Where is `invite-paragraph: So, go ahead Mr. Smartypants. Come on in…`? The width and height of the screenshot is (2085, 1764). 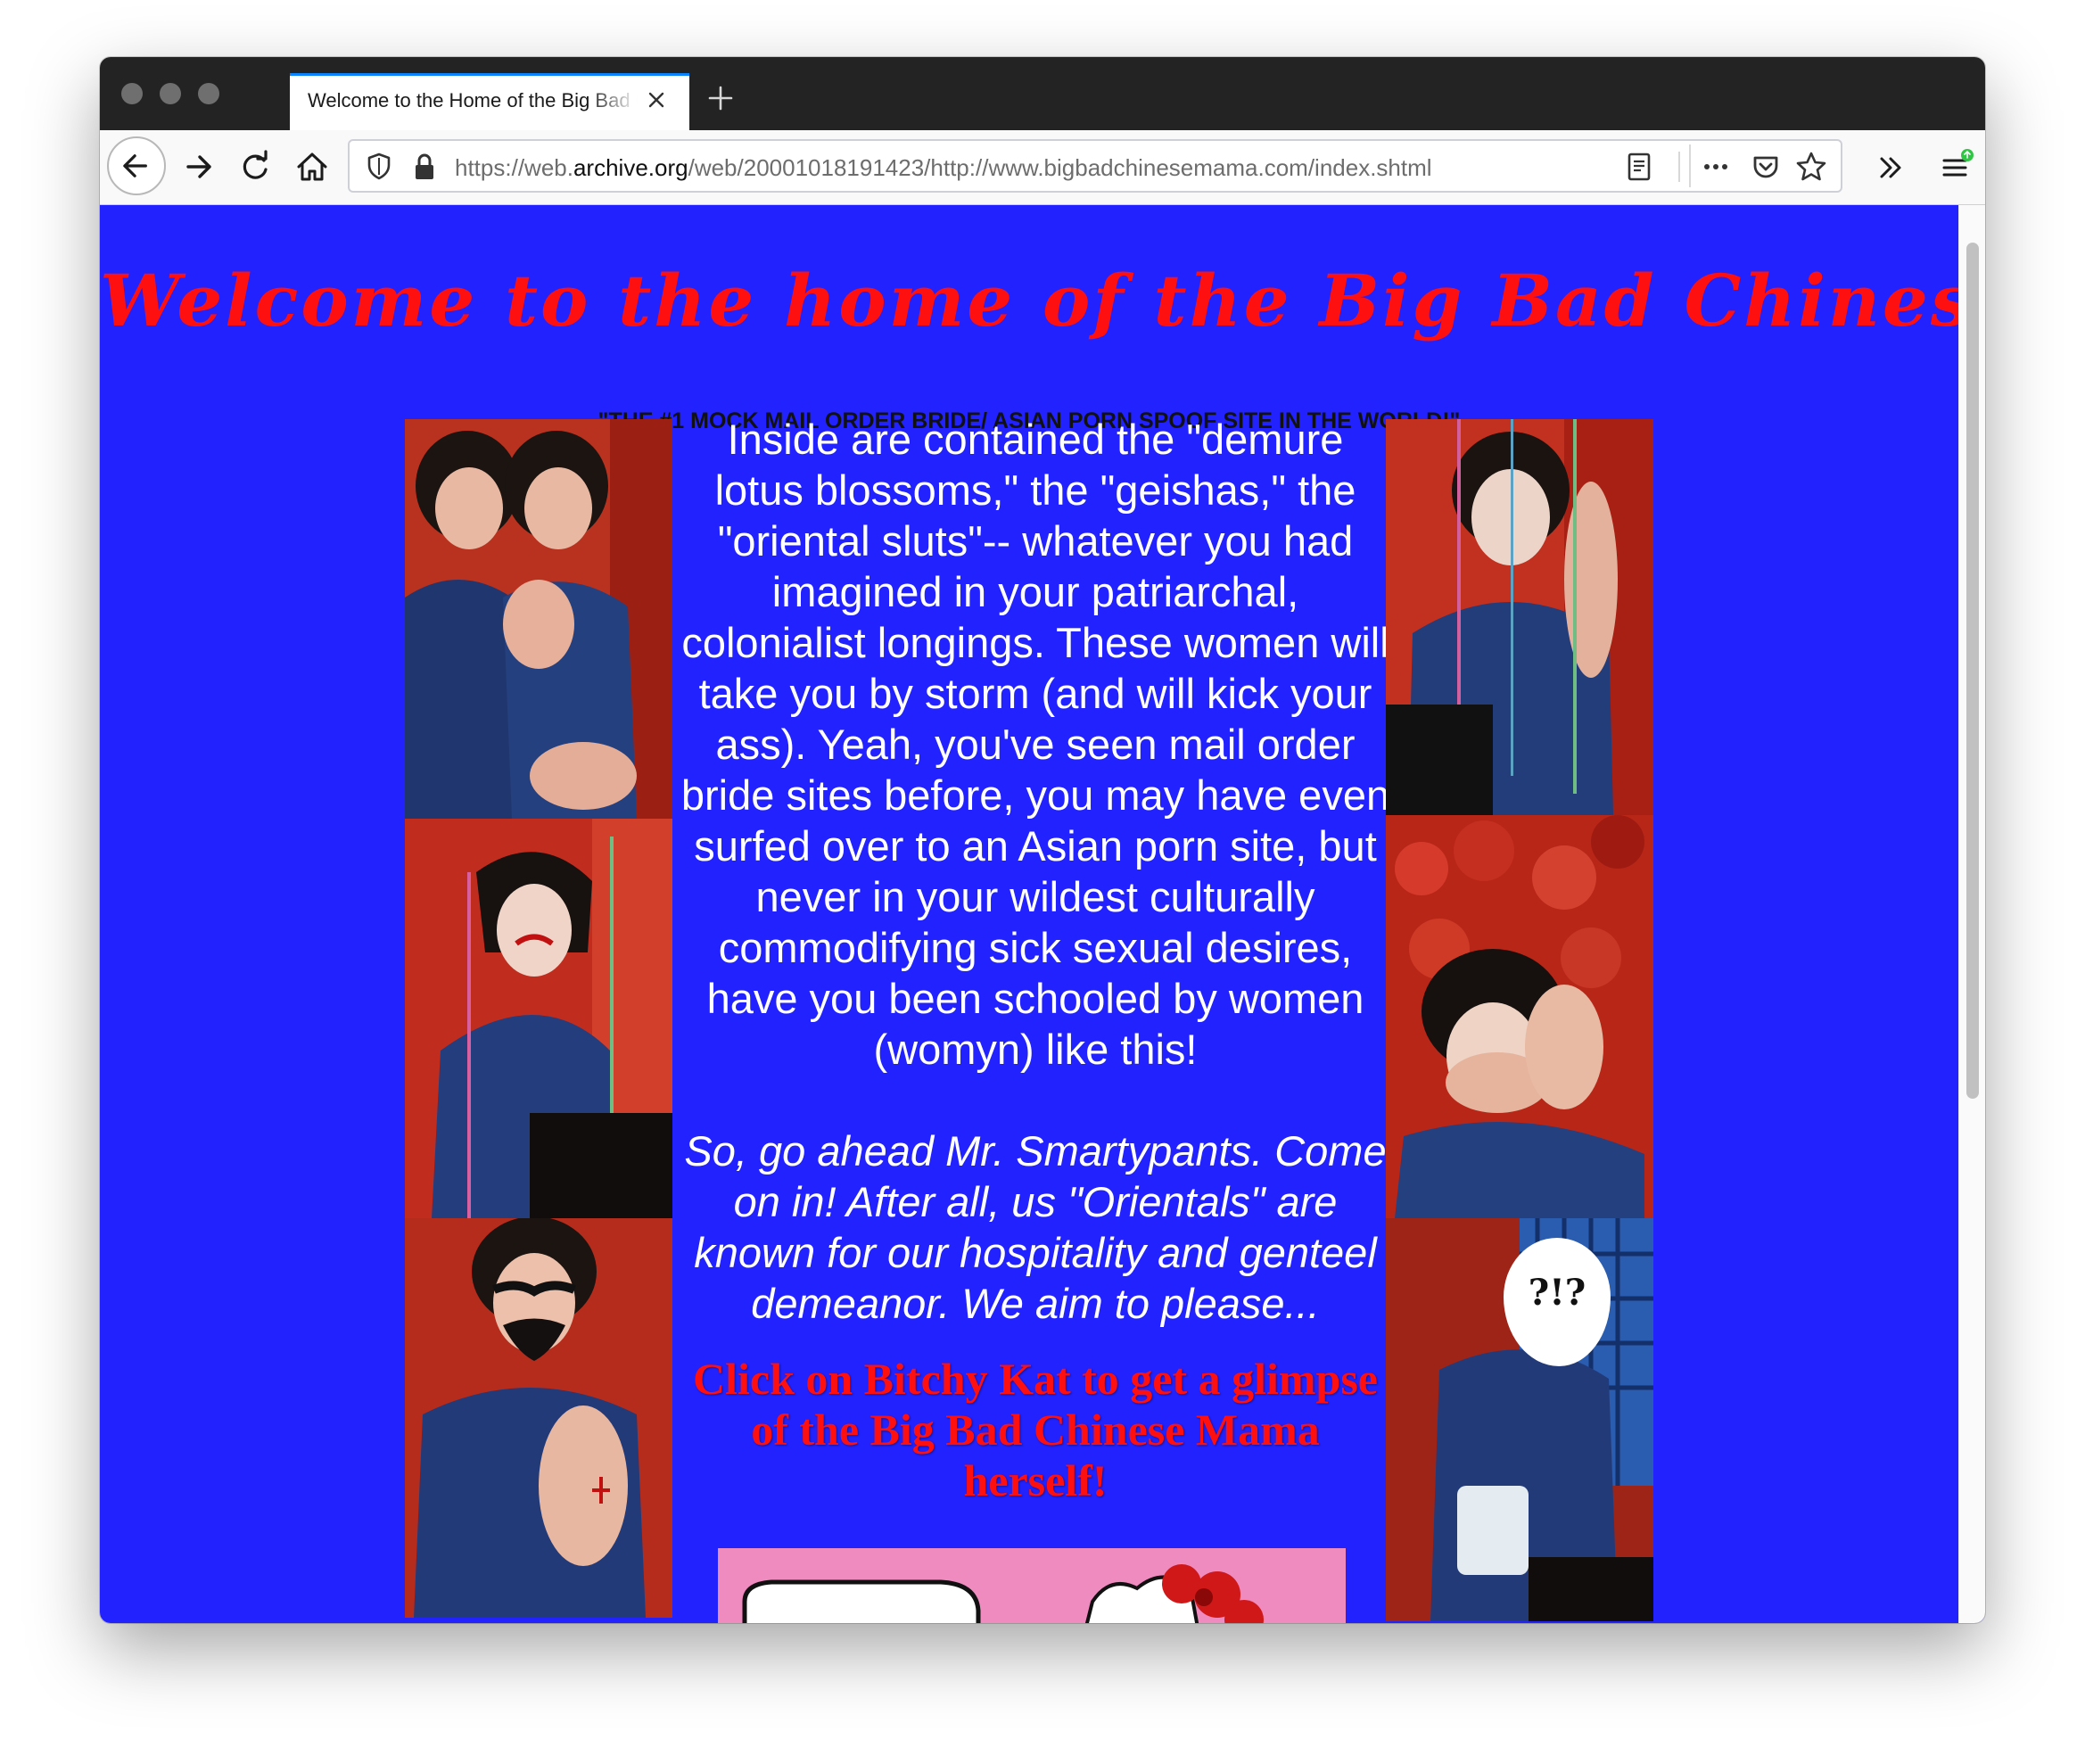 invite-paragraph: So, go ahead Mr. Smartypants. Come on in… is located at coordinates (1035, 1227).